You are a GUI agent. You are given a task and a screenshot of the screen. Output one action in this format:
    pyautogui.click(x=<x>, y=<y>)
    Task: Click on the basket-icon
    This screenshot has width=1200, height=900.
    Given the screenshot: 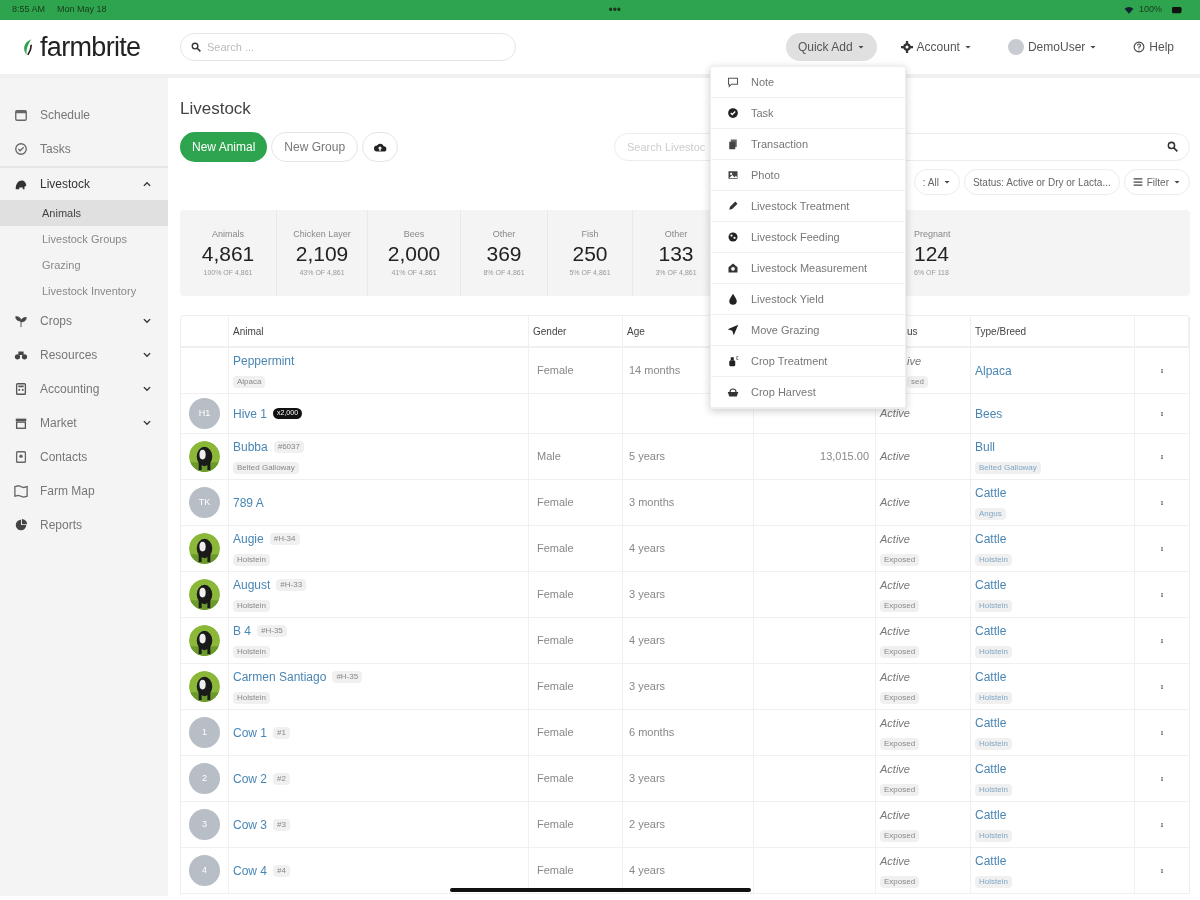 What is the action you would take?
    pyautogui.click(x=733, y=392)
    